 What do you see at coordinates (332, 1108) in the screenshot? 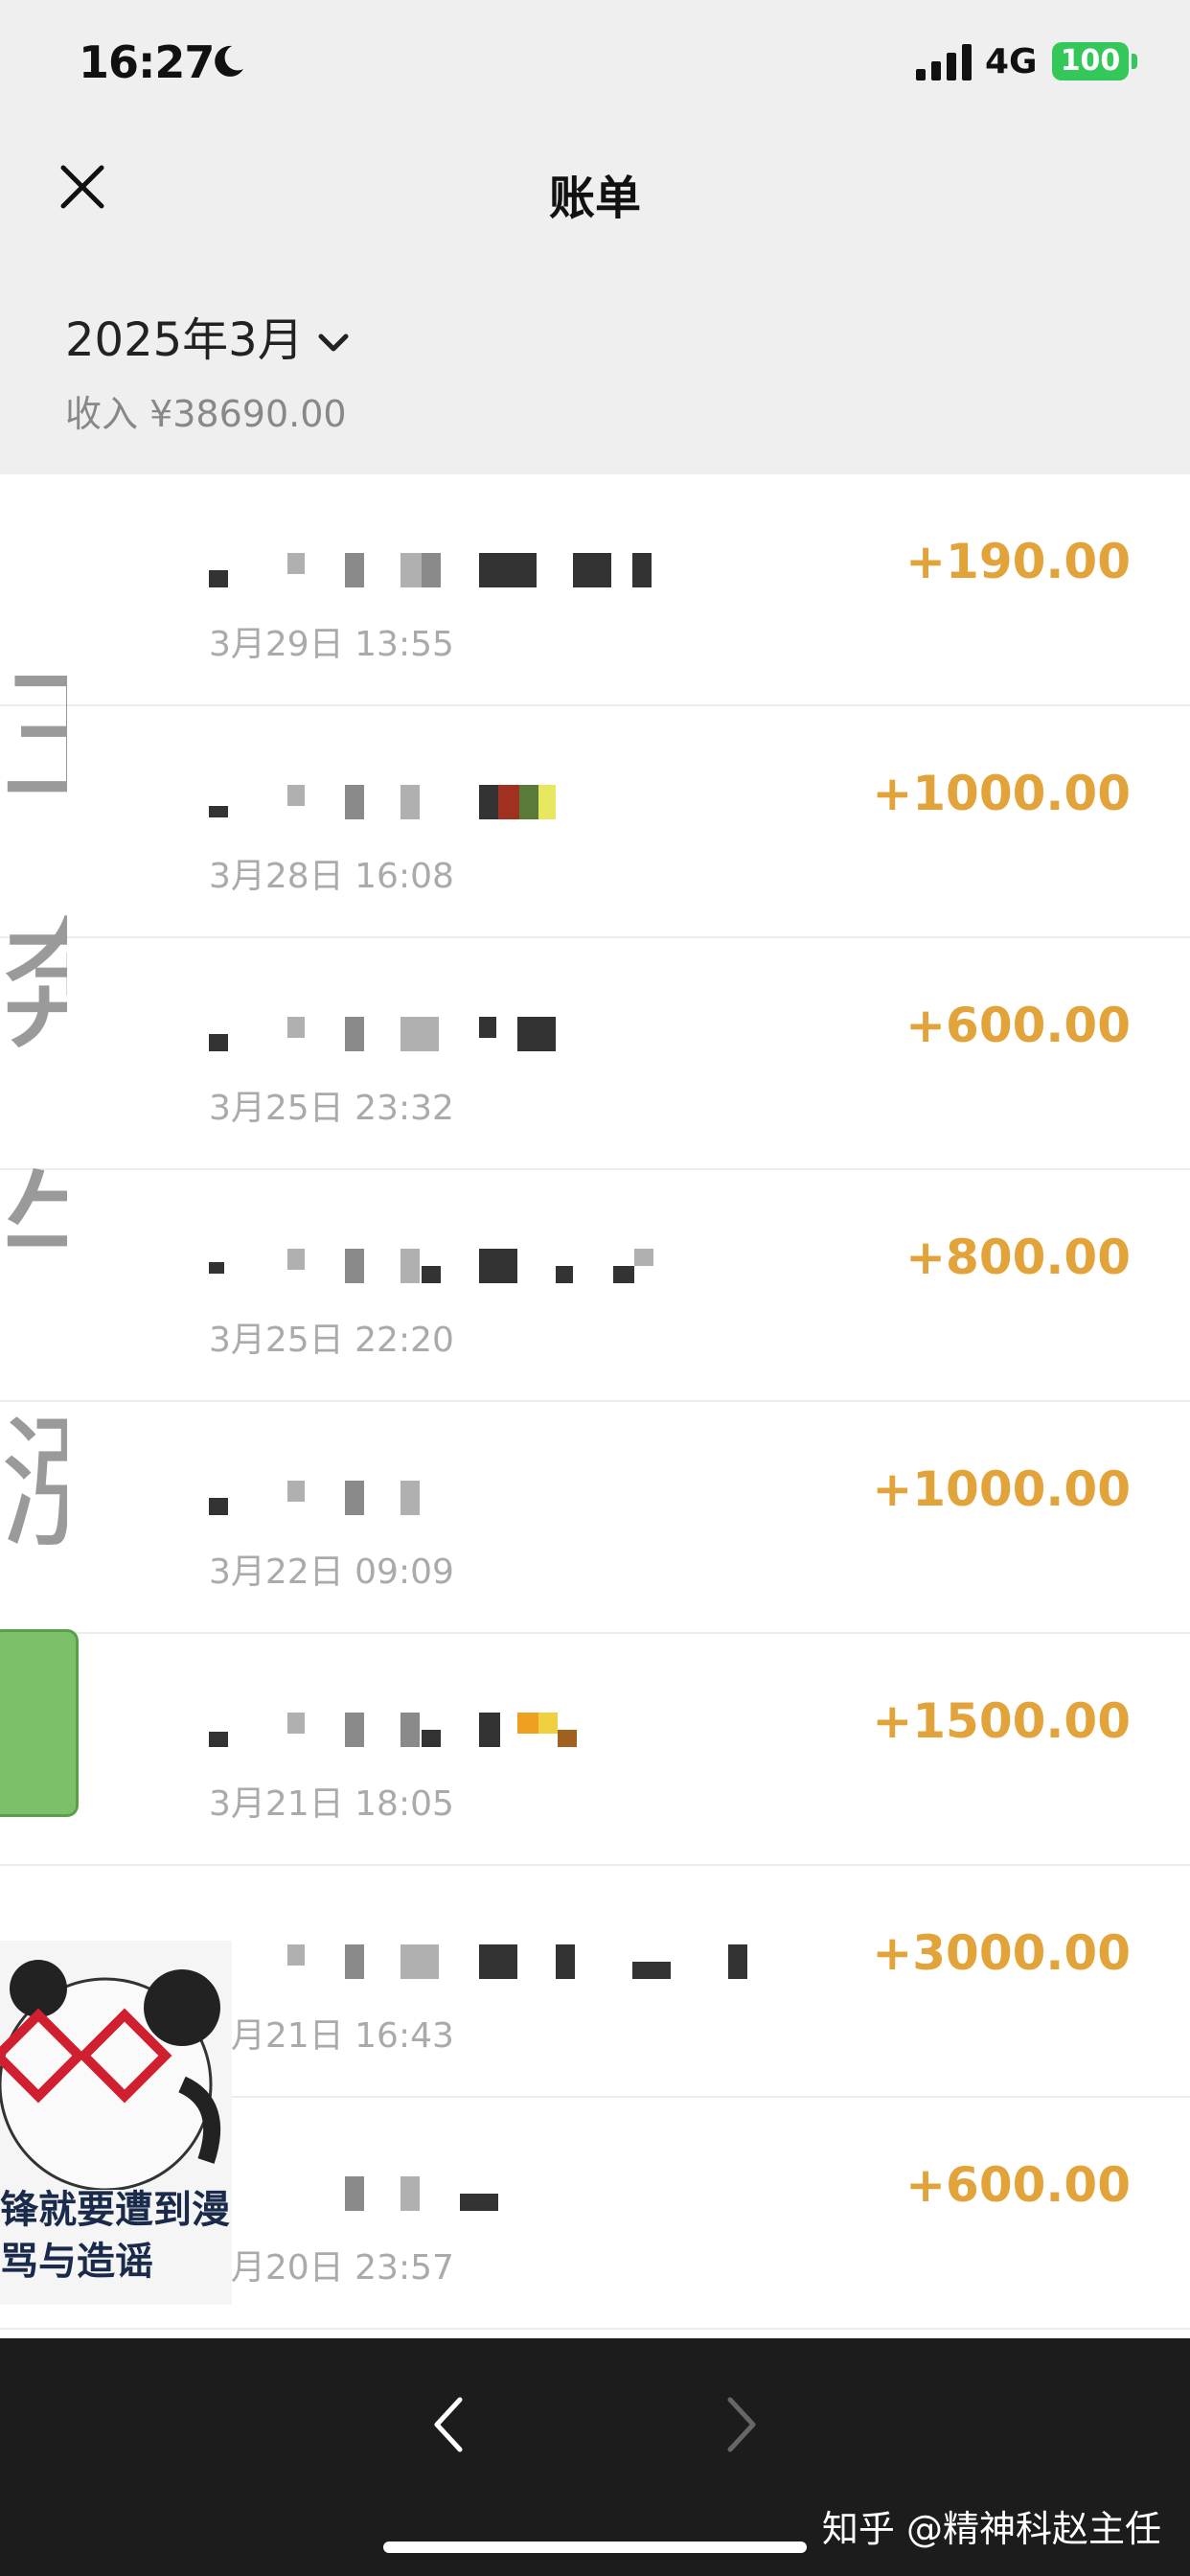
I see `transaction-date: 3月25日 23:32` at bounding box center [332, 1108].